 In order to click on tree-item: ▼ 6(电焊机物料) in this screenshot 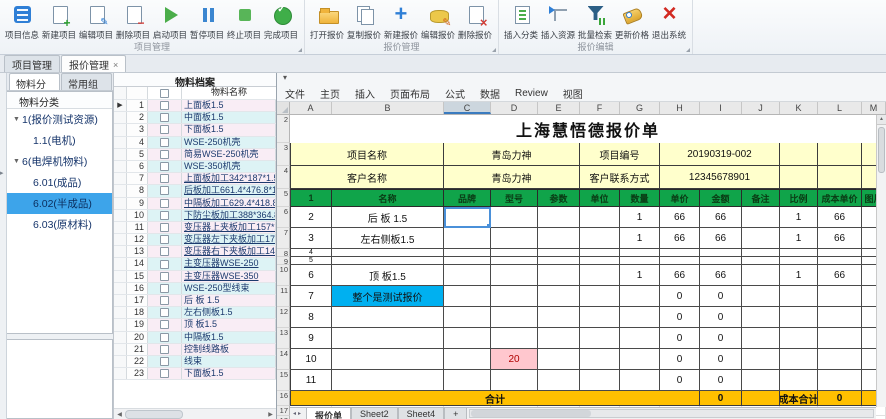, I will do `click(59, 161)`.